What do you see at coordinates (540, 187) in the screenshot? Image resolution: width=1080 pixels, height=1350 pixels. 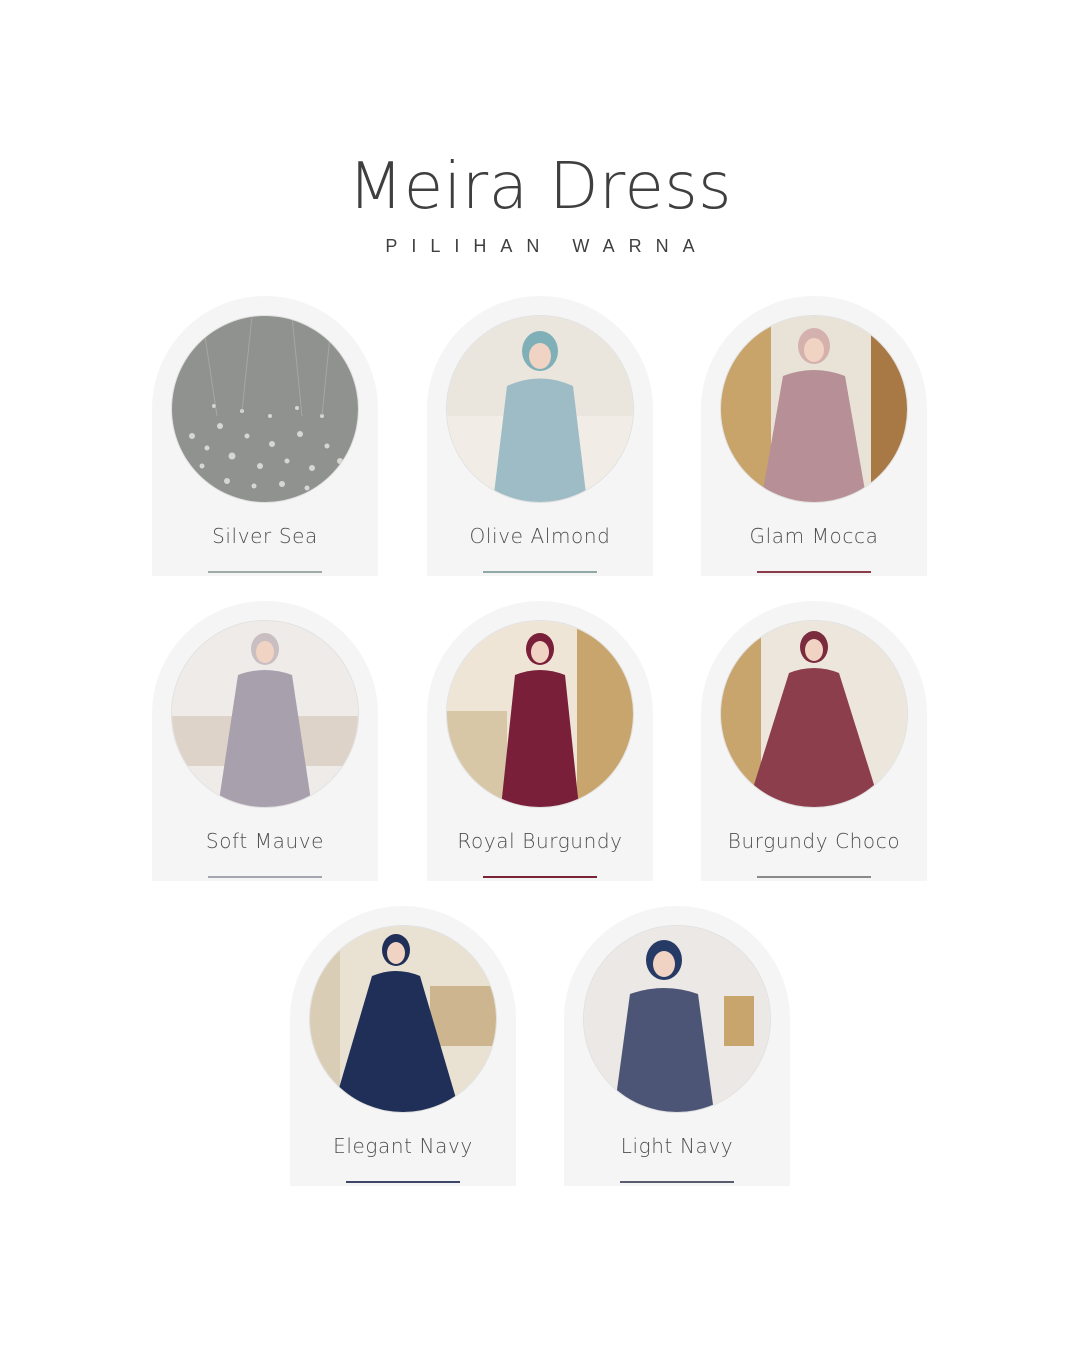 I see `page-title: Meira Dress` at bounding box center [540, 187].